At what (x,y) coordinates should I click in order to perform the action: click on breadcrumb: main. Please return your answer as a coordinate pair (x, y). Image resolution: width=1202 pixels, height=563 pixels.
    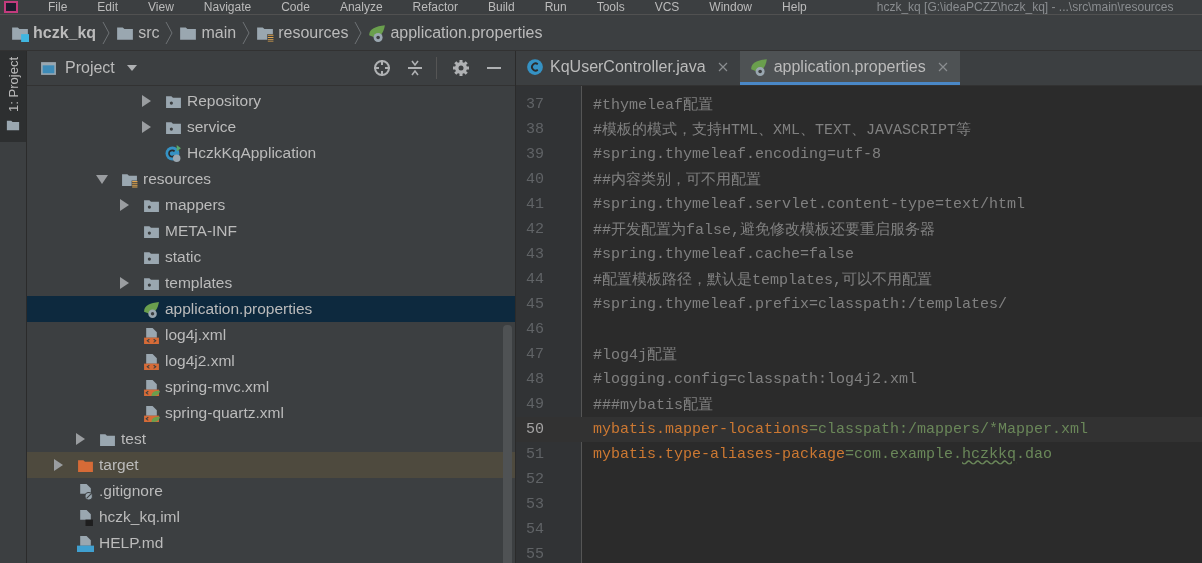
    Looking at the image, I should click on (208, 32).